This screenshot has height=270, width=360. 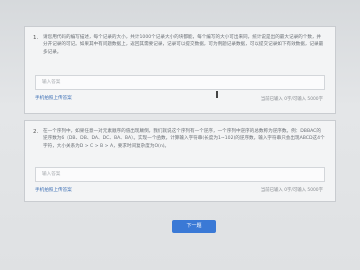 I want to click on text-cursor-icon, so click(x=217, y=94).